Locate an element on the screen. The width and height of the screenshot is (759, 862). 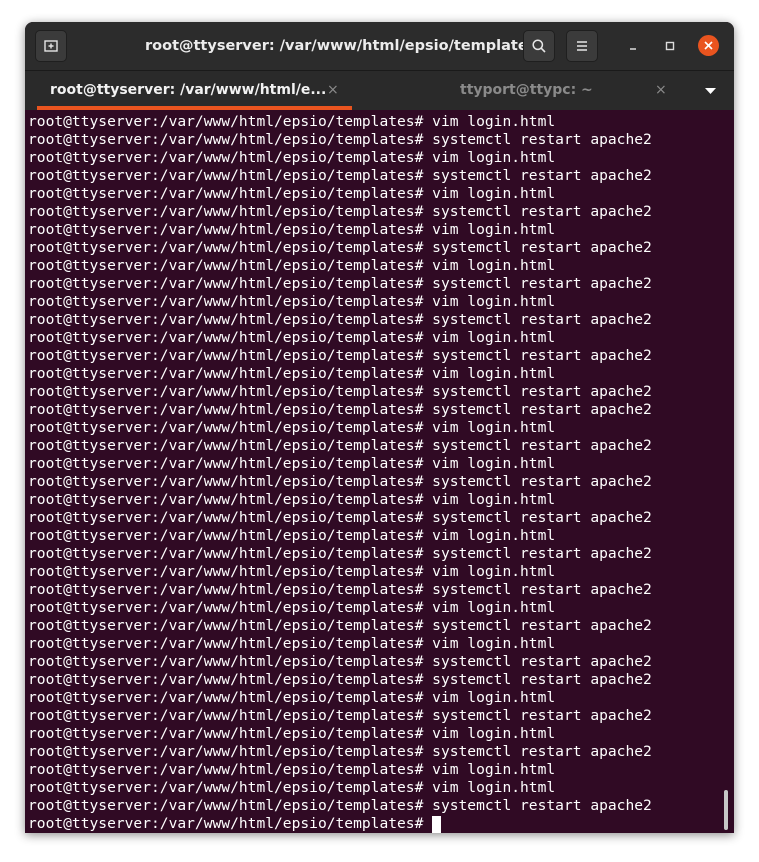
maximize-button is located at coordinates (670, 46).